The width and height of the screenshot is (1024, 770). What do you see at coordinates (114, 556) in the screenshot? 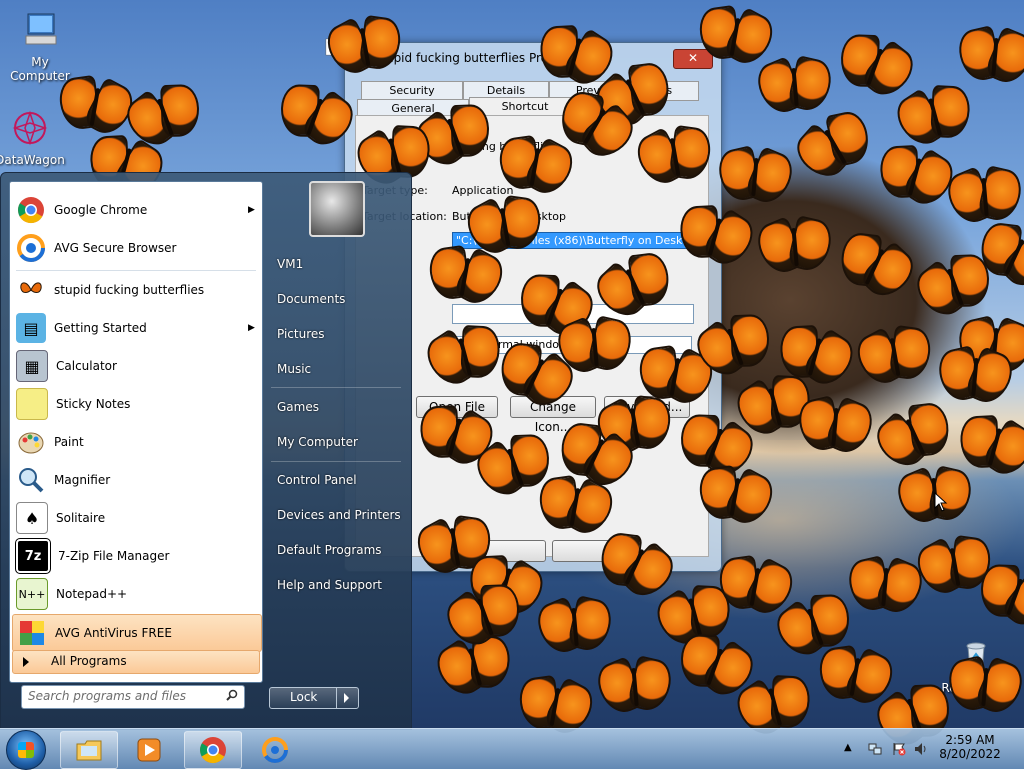
I see `start-item-label: 7-Zip File Manager` at bounding box center [114, 556].